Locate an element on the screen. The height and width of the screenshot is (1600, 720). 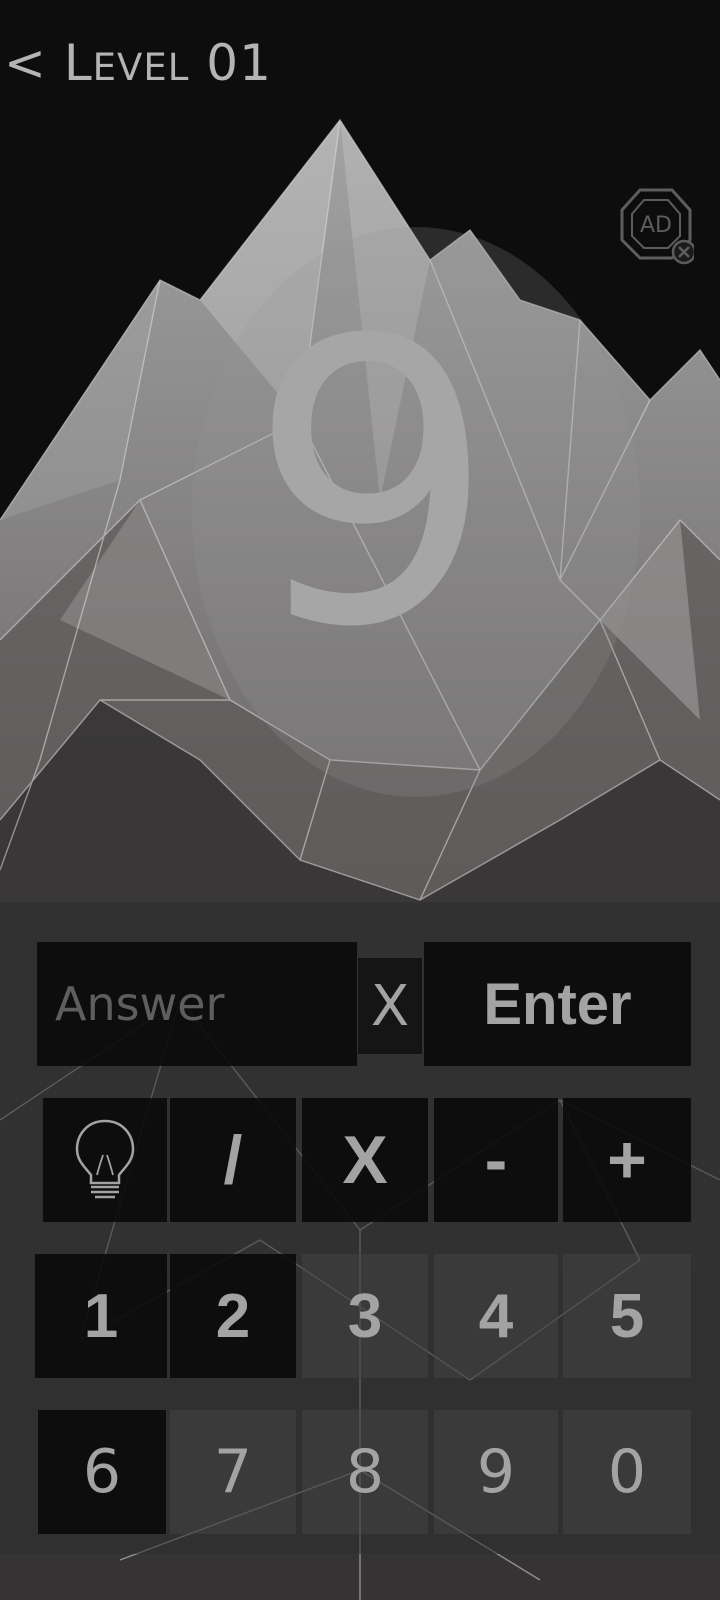
target-number: 9 is located at coordinates (372, 485).